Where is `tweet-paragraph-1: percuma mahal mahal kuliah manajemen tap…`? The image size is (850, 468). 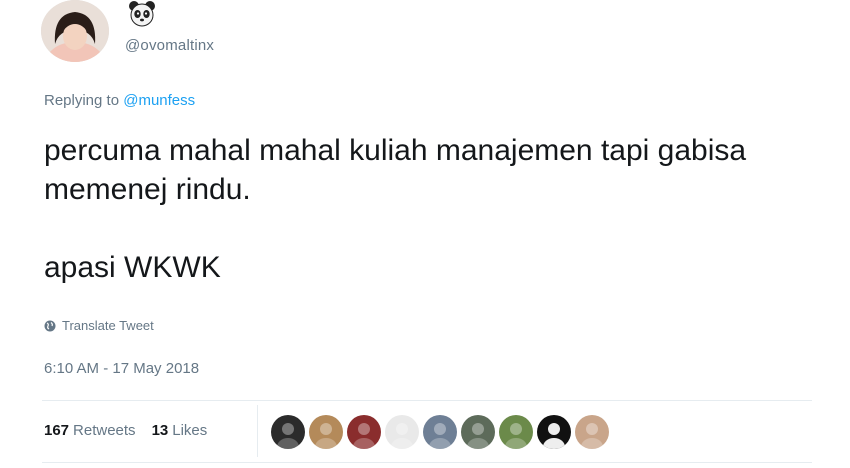 tweet-paragraph-1: percuma mahal mahal kuliah manajemen tap… is located at coordinates (395, 170).